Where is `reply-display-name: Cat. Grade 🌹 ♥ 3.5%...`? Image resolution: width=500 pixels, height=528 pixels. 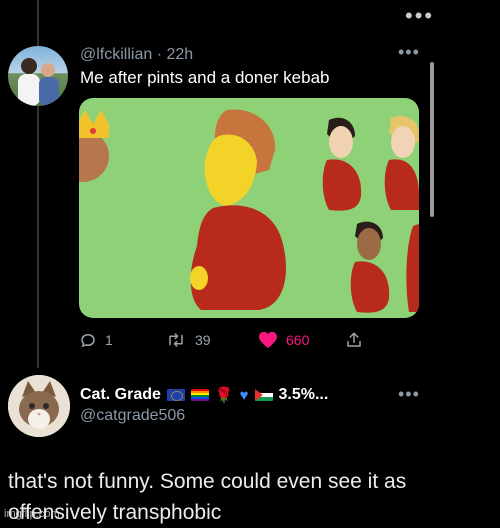
reply-display-name: Cat. Grade 🌹 ♥ 3.5%... is located at coordinates (204, 395).